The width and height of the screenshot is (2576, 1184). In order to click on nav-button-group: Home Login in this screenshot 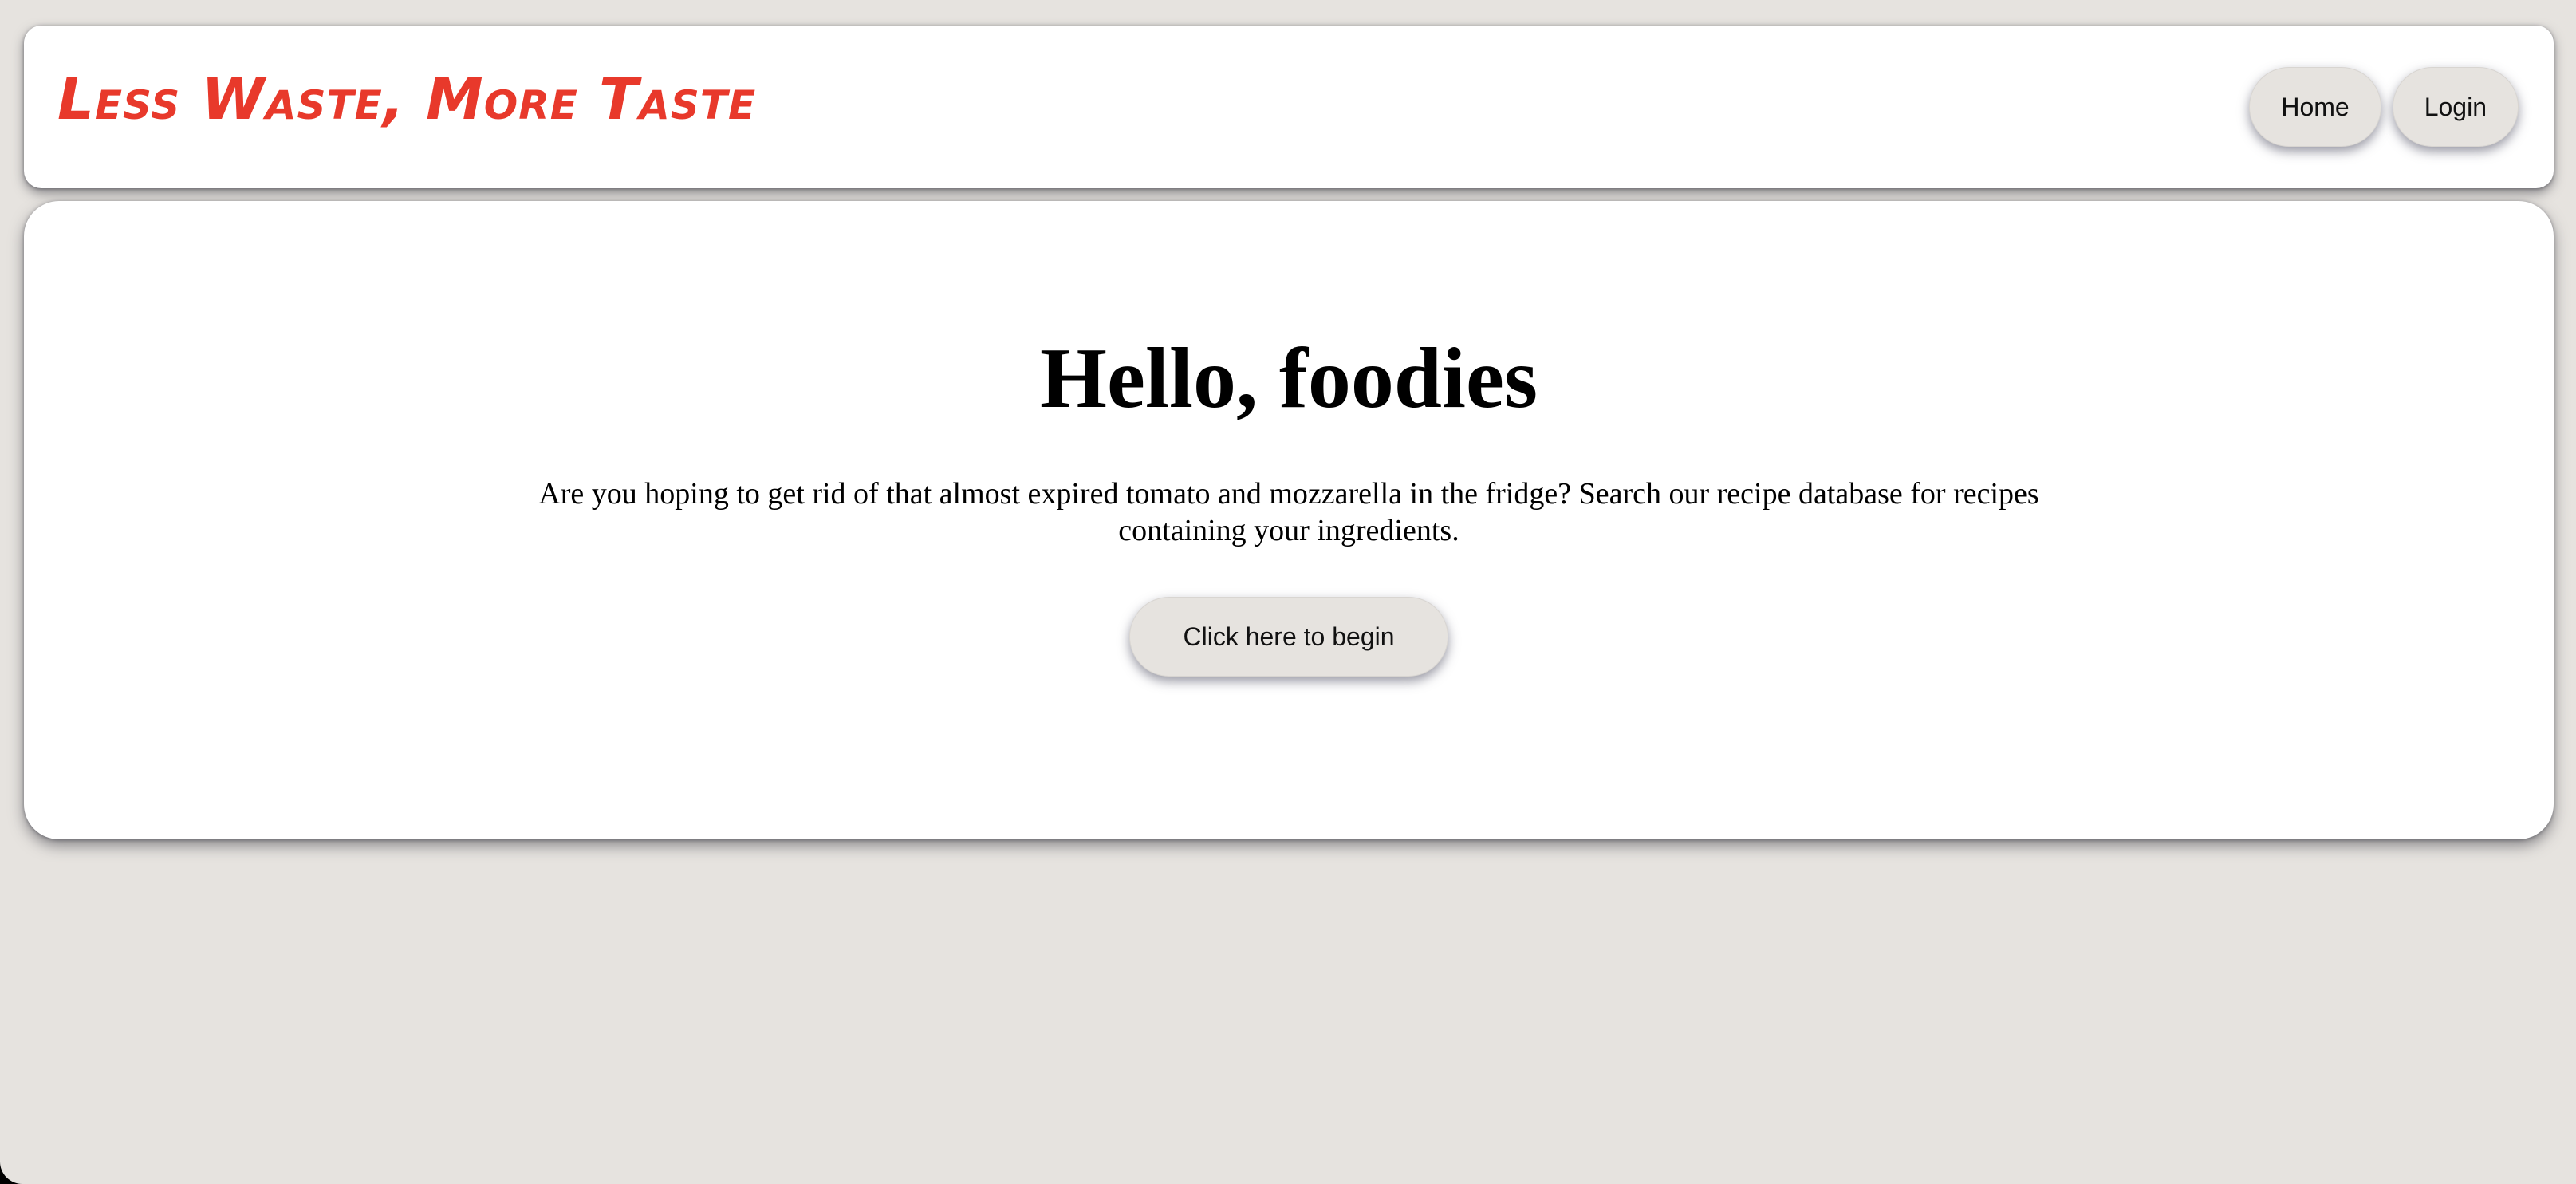, I will do `click(2384, 107)`.